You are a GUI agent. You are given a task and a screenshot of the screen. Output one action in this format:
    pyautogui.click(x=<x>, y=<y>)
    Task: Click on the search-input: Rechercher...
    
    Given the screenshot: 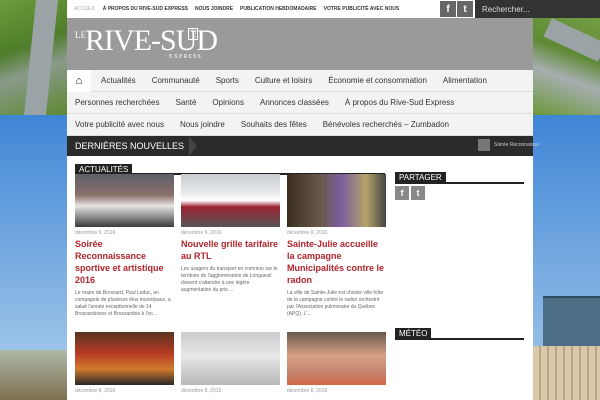 What is the action you would take?
    pyautogui.click(x=537, y=9)
    